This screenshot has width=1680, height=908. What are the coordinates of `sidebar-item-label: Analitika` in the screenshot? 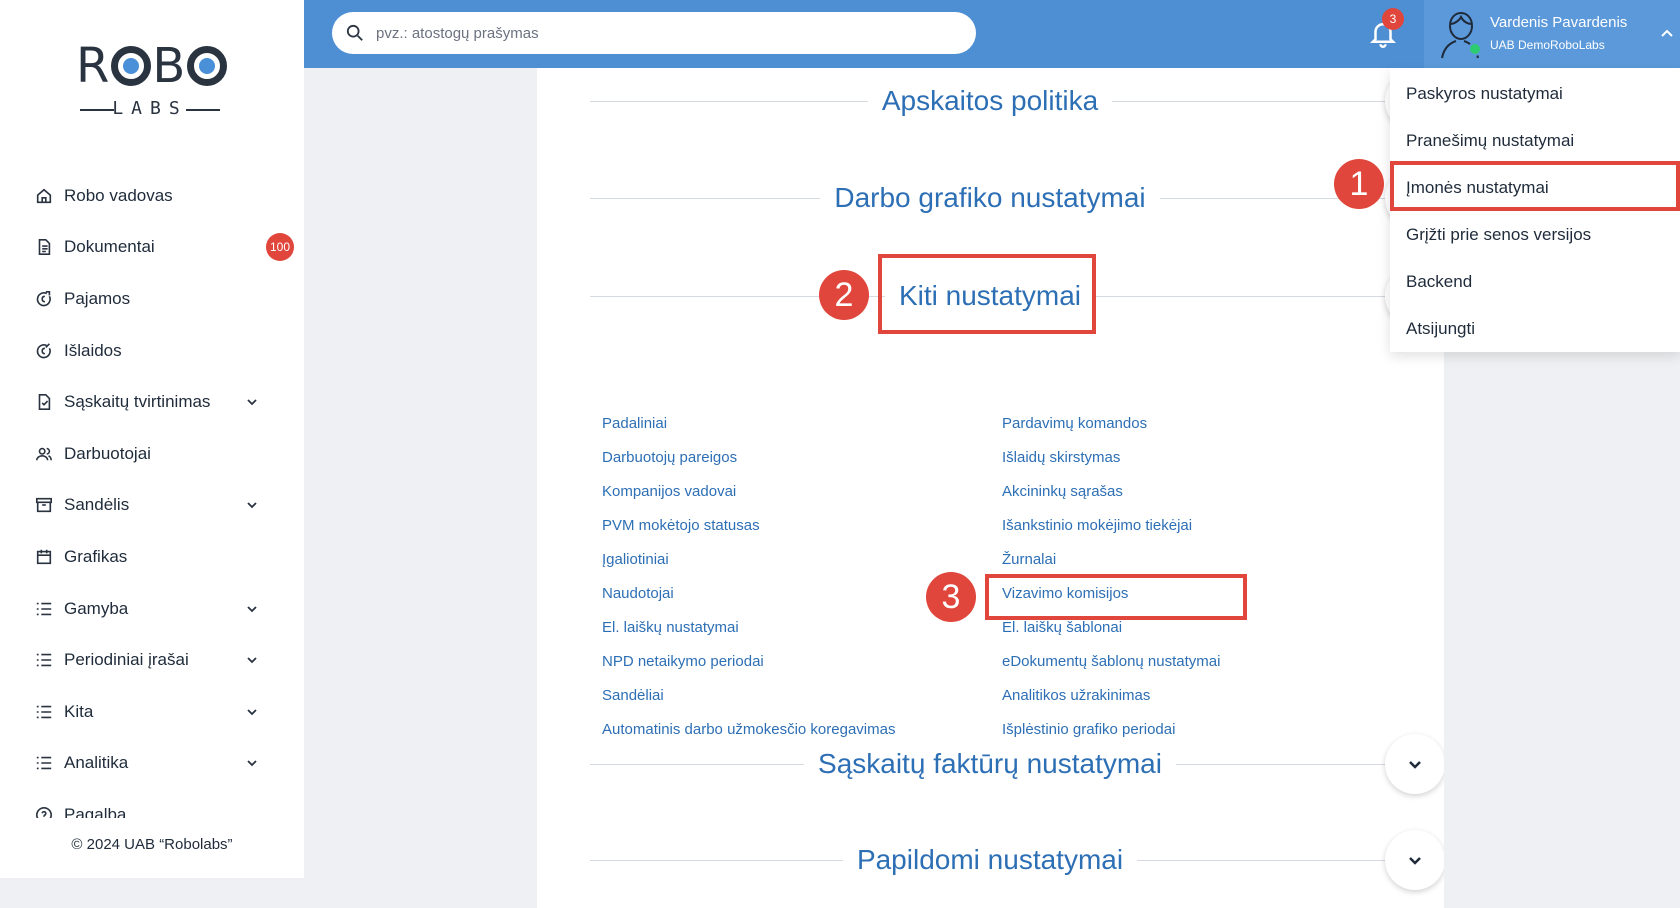 It's located at (96, 763).